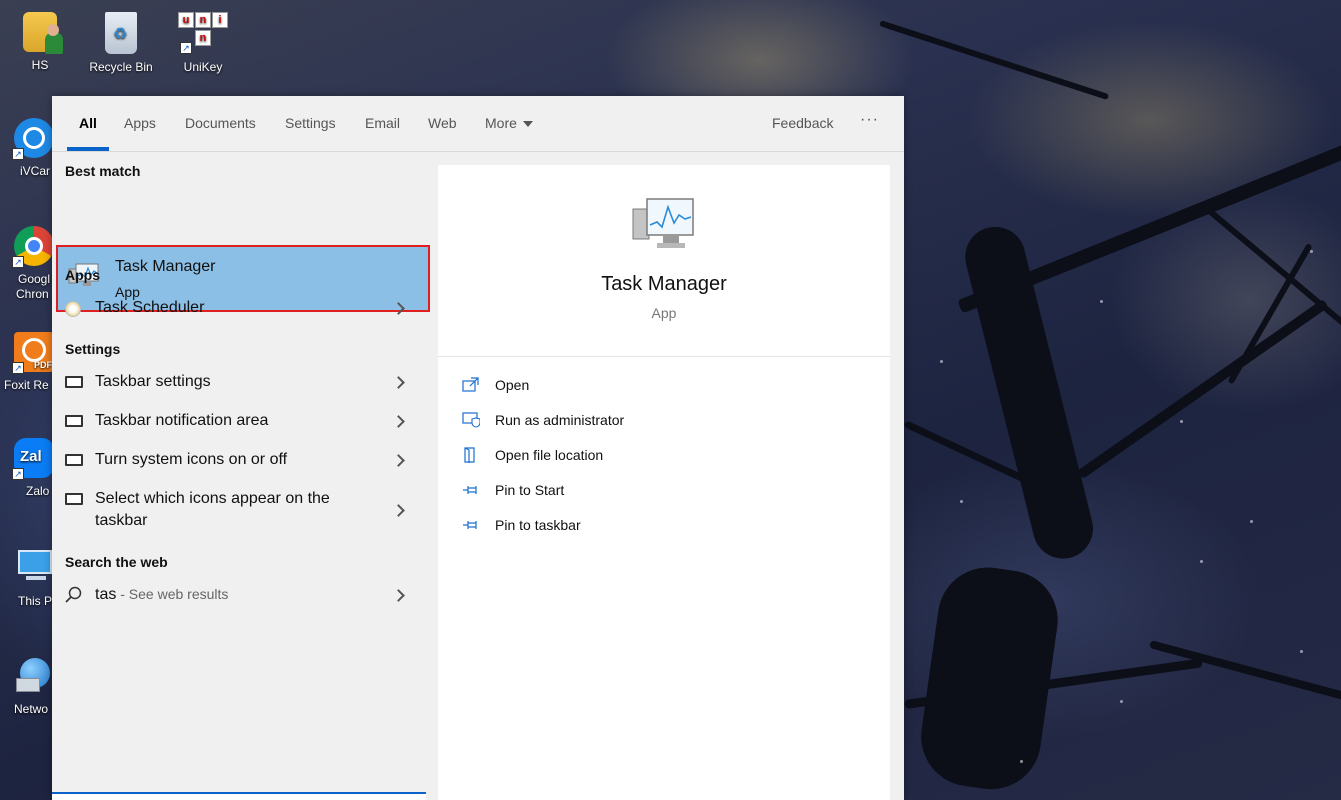  I want to click on network-icon, so click(34, 676).